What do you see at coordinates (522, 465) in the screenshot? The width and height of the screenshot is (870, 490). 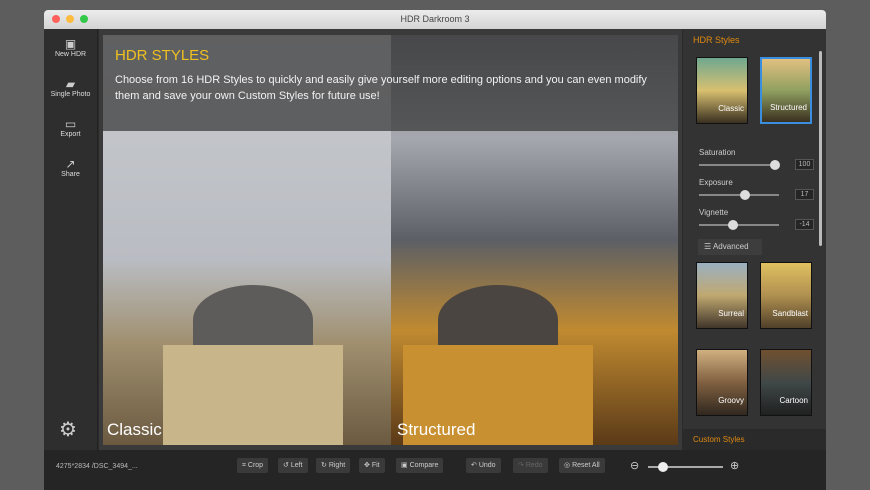 I see `redo-icon: ↷` at bounding box center [522, 465].